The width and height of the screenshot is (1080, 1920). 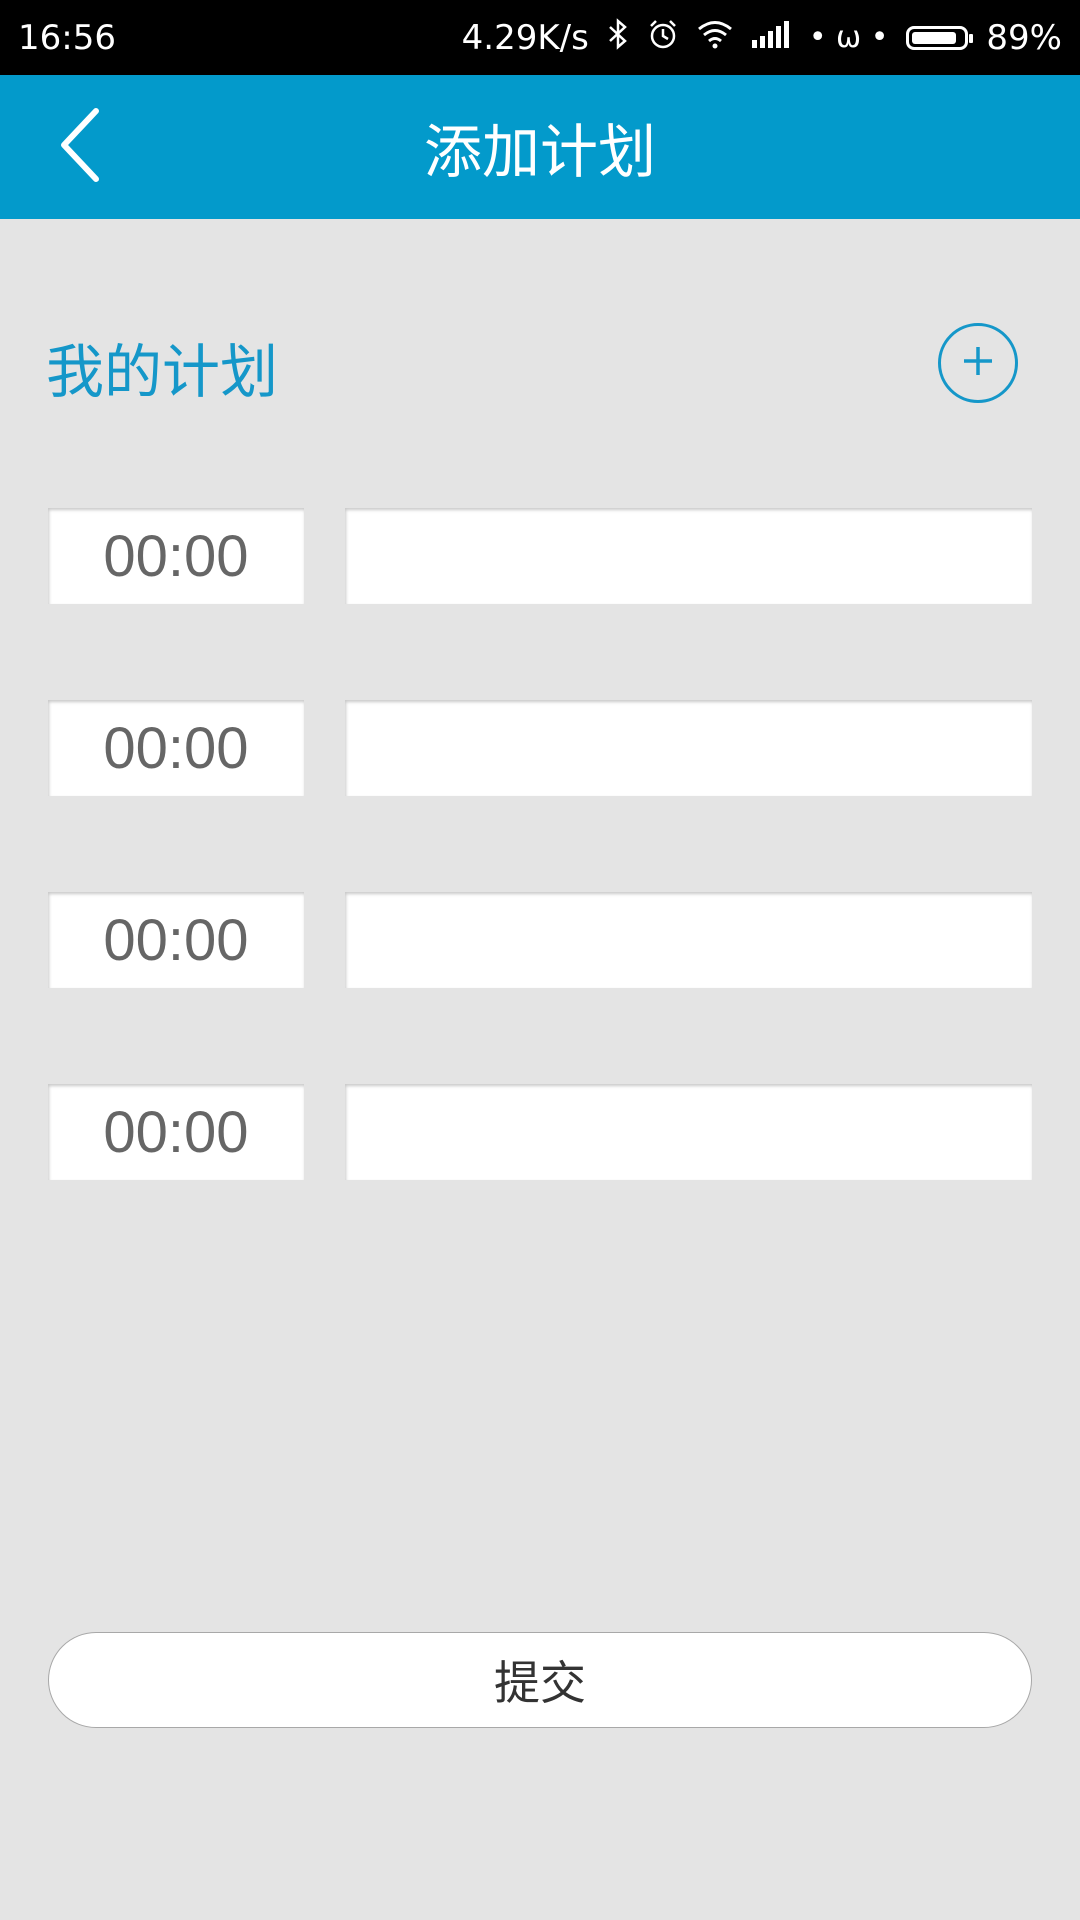 I want to click on add-plan-button, so click(x=978, y=363).